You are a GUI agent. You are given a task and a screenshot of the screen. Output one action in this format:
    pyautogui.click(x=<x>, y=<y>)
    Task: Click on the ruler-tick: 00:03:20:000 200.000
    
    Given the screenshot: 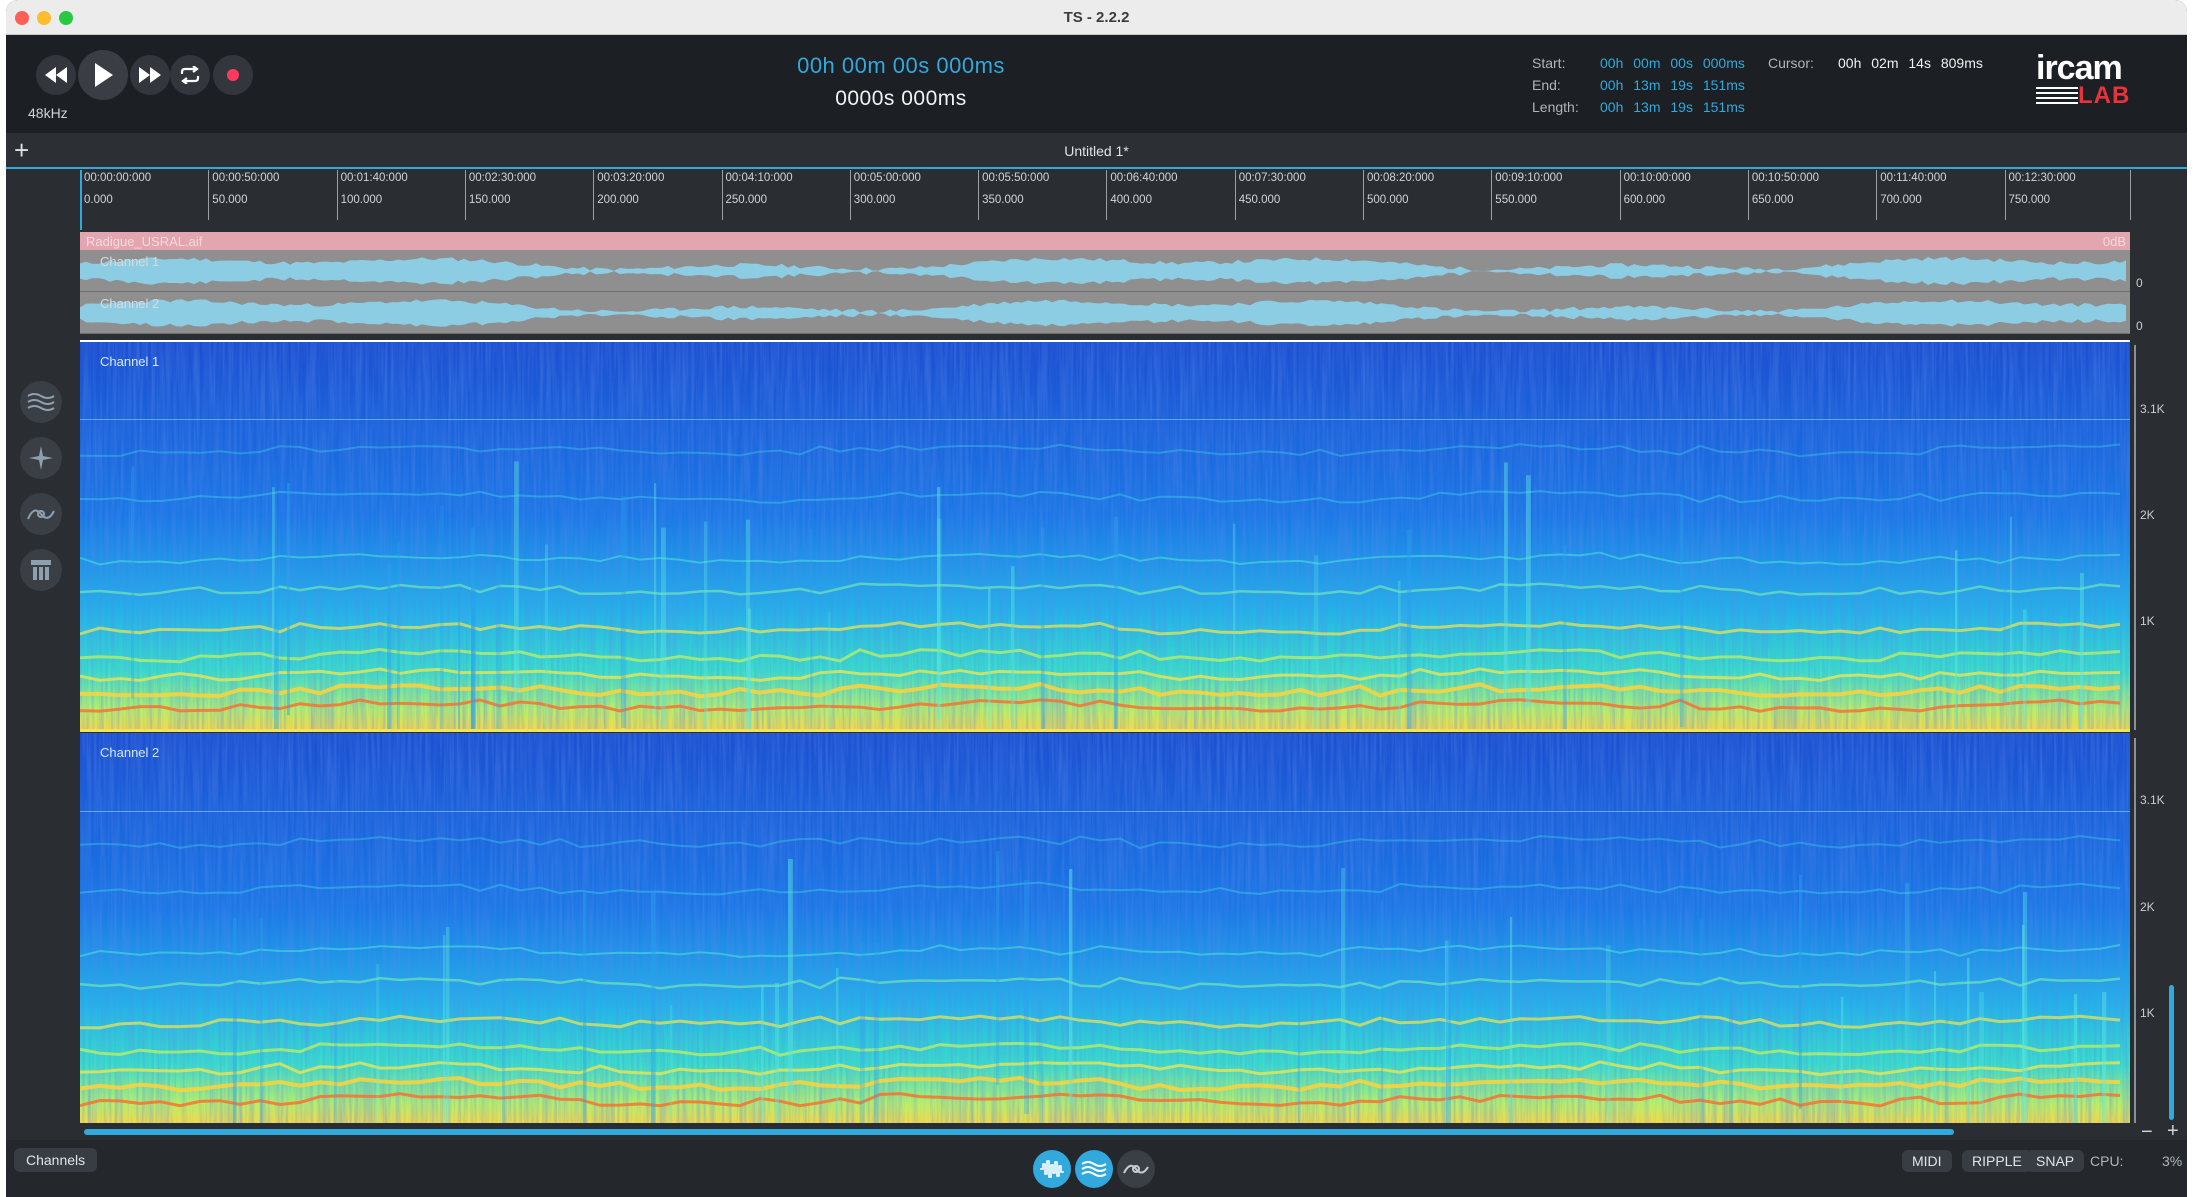 What is the action you would take?
    pyautogui.click(x=658, y=195)
    